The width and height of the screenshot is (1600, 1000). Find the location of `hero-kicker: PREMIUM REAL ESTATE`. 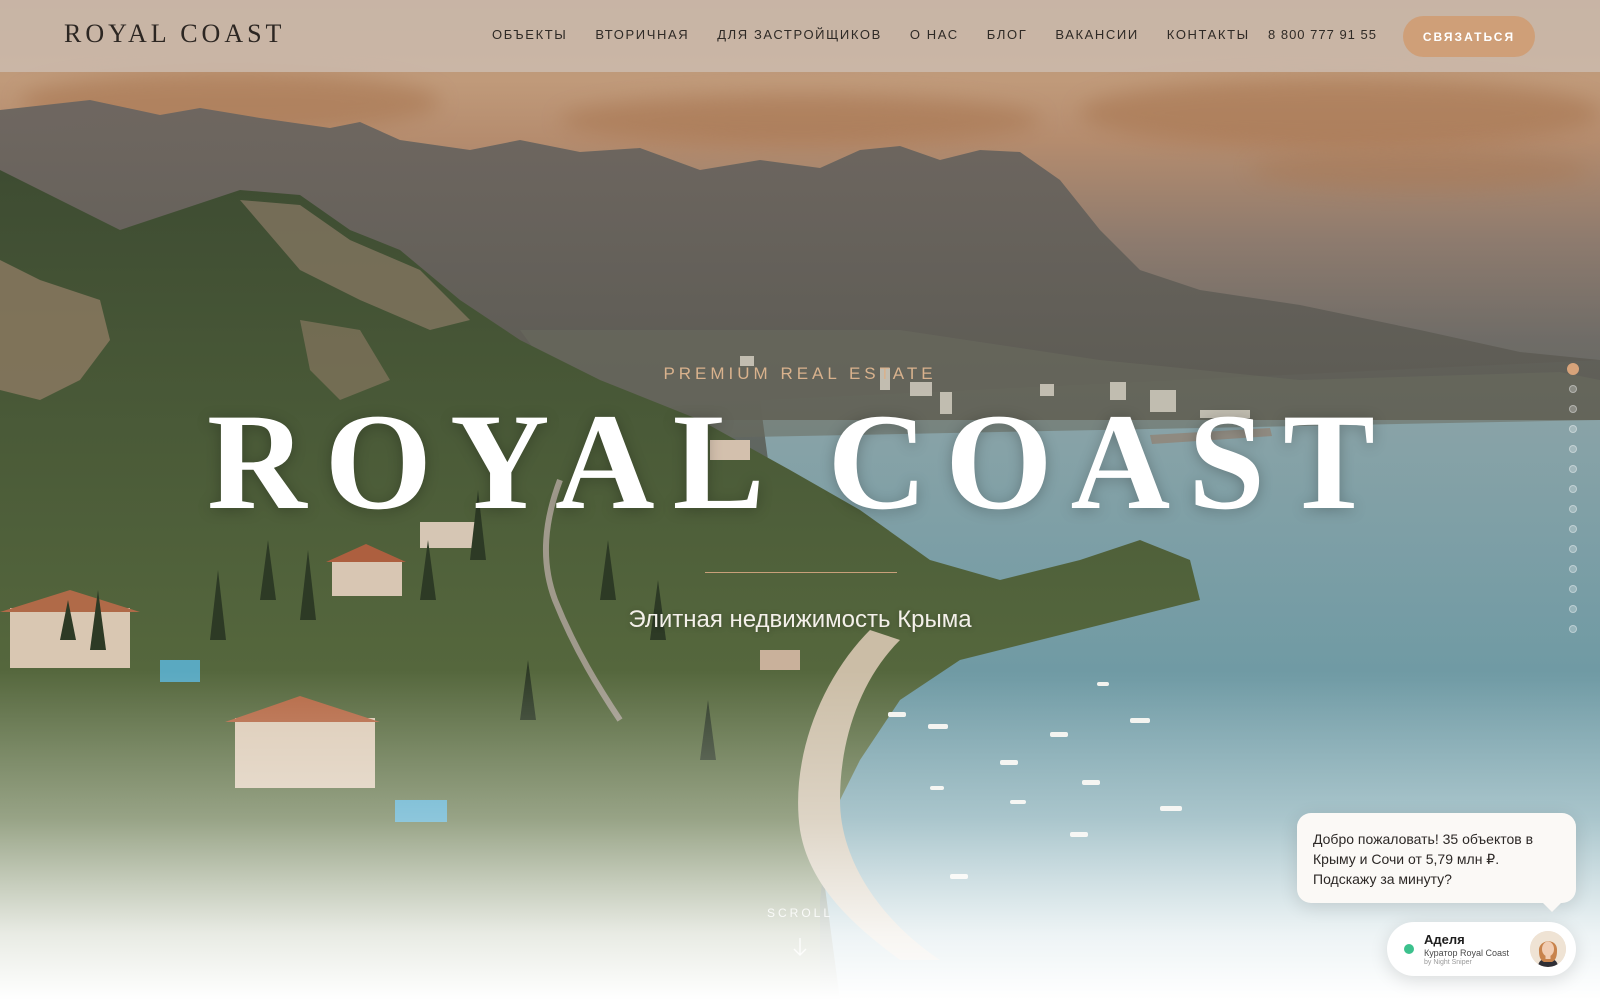

hero-kicker: PREMIUM REAL ESTATE is located at coordinates (800, 373).